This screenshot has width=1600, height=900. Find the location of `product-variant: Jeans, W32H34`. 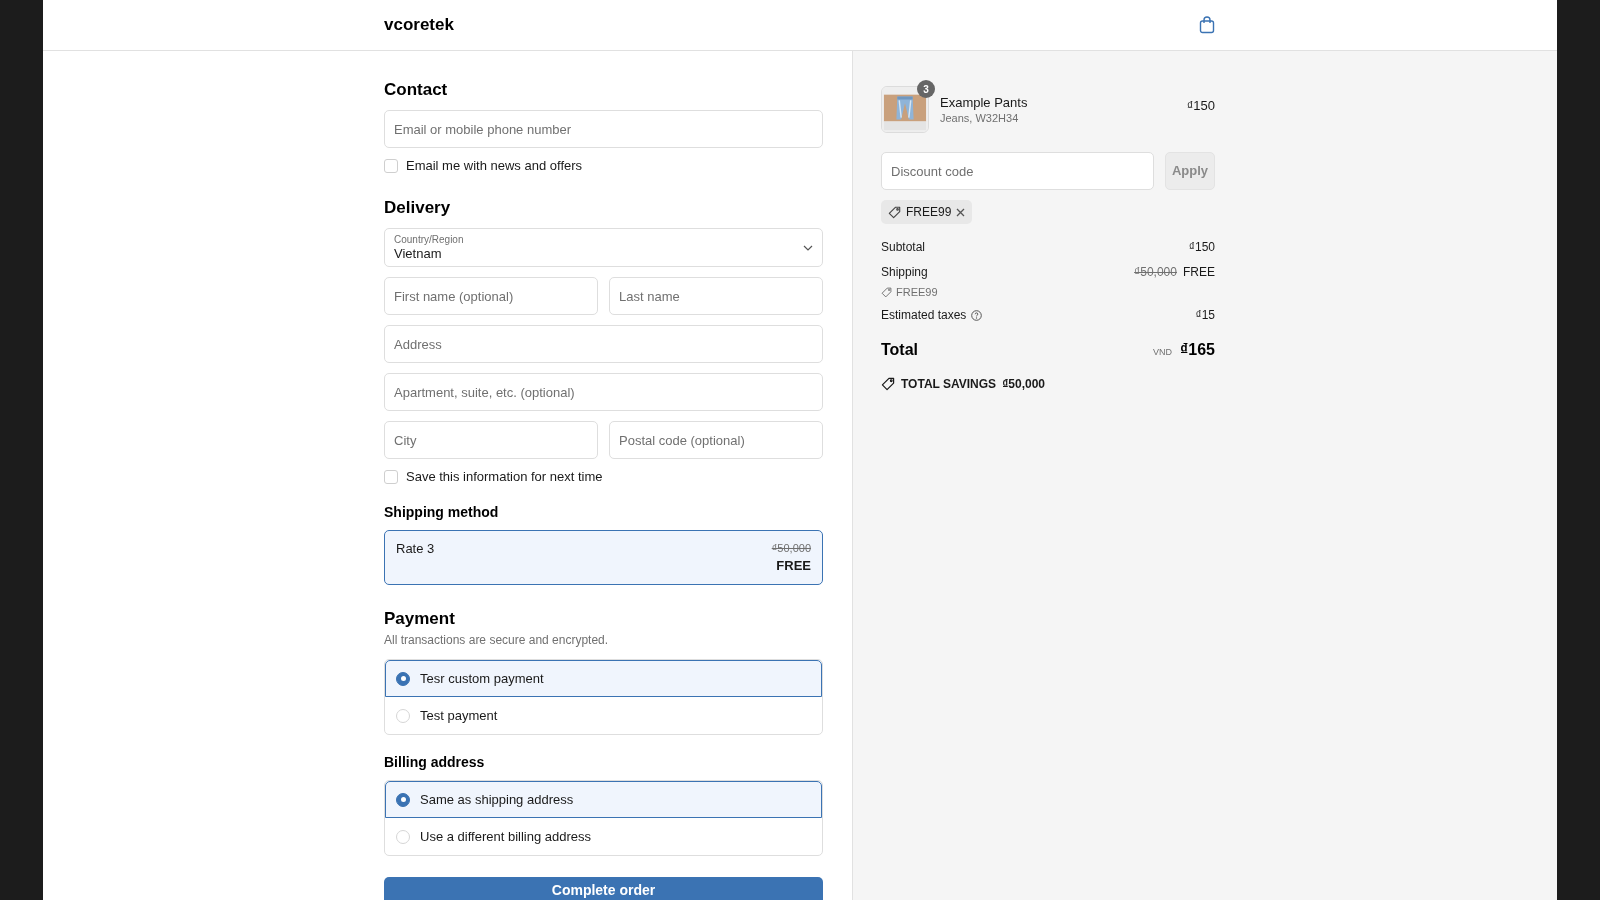

product-variant: Jeans, W32H34 is located at coordinates (980, 117).